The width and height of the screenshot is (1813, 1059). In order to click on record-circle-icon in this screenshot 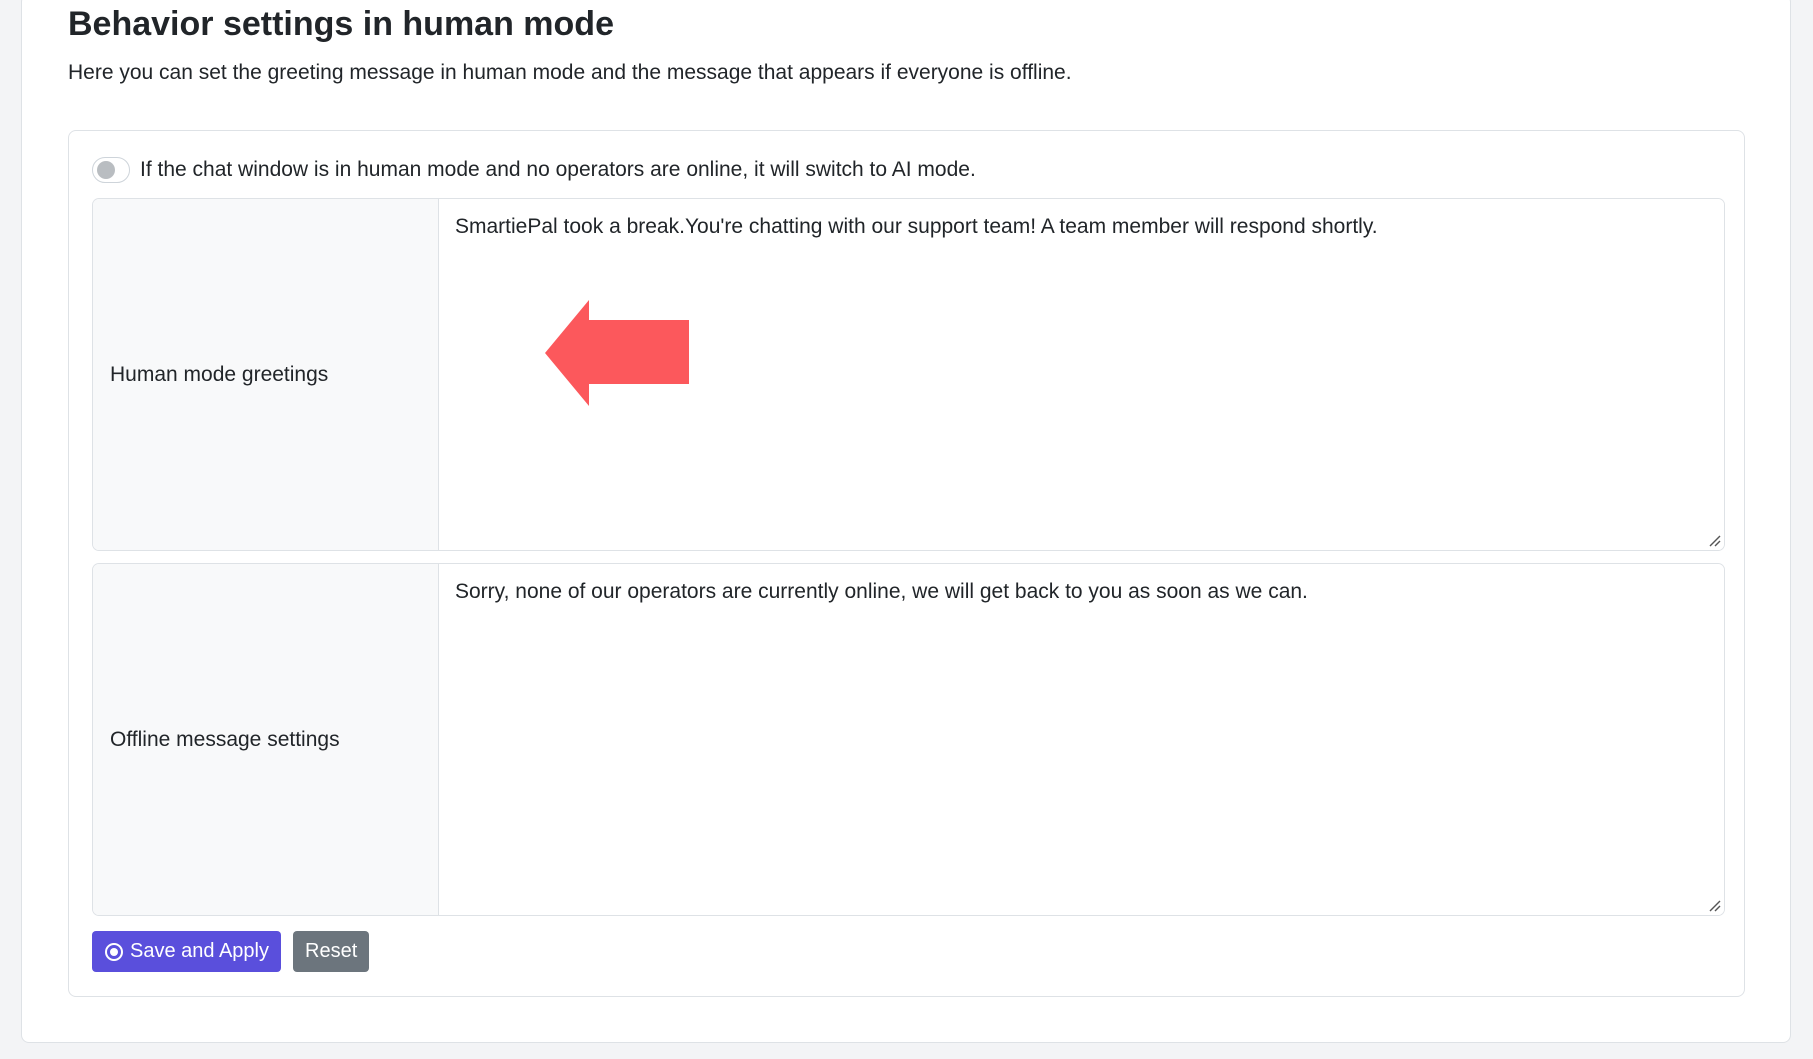, I will do `click(114, 951)`.